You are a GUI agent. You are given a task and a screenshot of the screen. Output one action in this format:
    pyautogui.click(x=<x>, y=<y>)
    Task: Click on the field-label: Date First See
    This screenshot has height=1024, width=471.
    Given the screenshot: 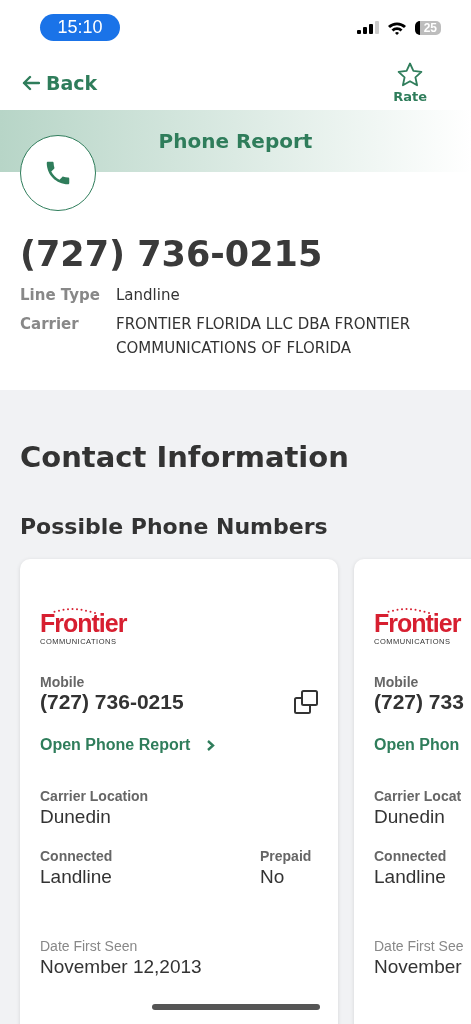 What is the action you would take?
    pyautogui.click(x=419, y=946)
    